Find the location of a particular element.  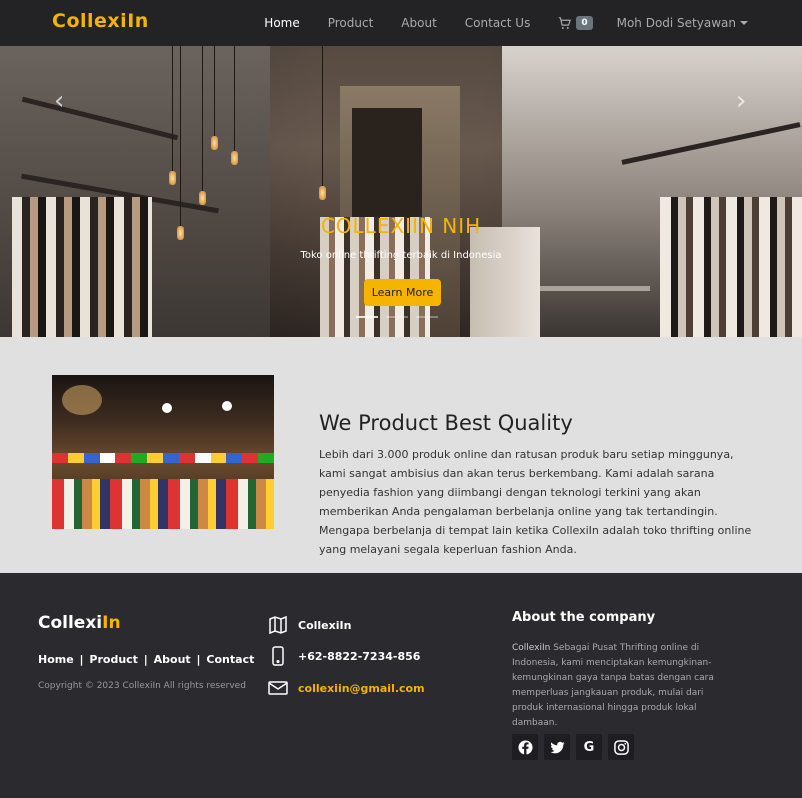

social-links: G is located at coordinates (576, 747).